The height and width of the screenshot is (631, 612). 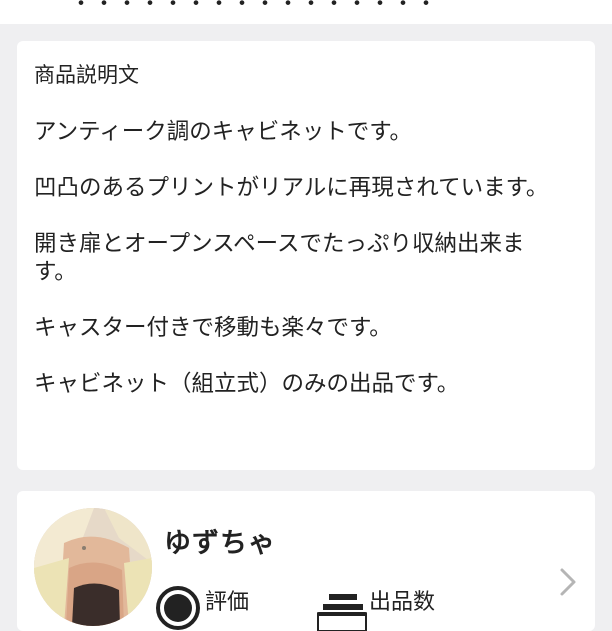 What do you see at coordinates (279, 258) in the screenshot?
I see `description-paragraph: 開き扉とオープンスペースでたっぷり収納出来ます。` at bounding box center [279, 258].